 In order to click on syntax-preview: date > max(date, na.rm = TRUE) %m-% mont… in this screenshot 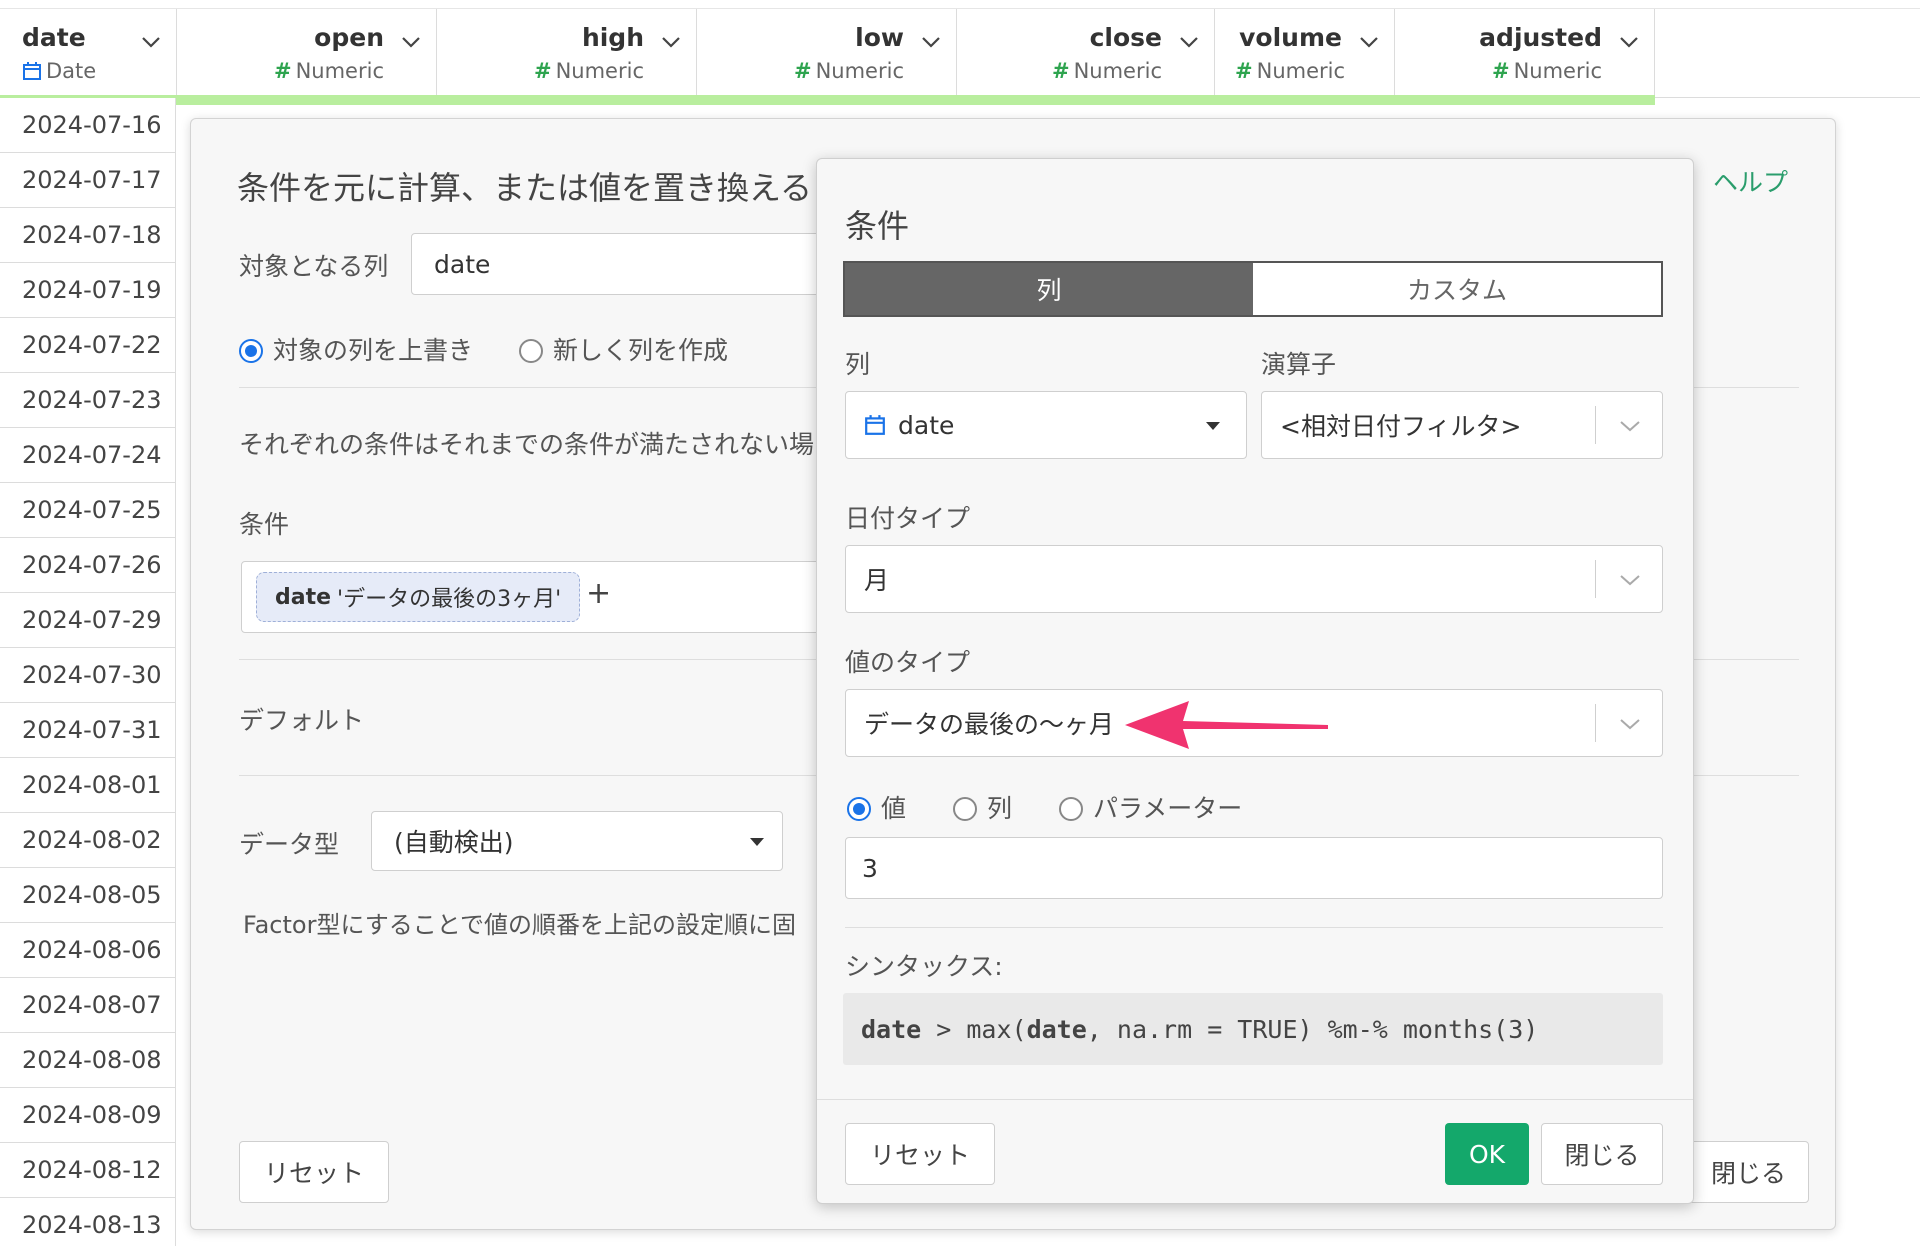, I will do `click(1253, 1029)`.